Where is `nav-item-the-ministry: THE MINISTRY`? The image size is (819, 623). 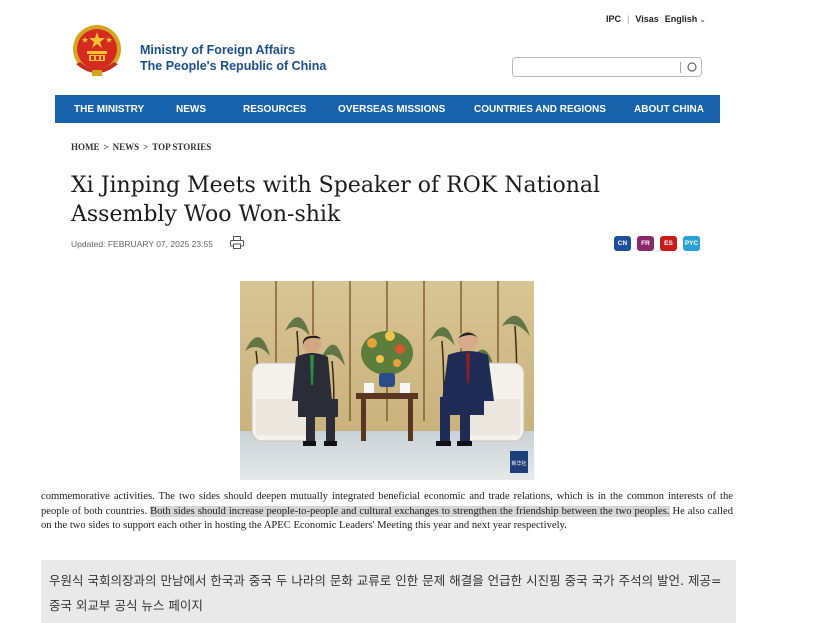 nav-item-the-ministry: THE MINISTRY is located at coordinates (109, 109).